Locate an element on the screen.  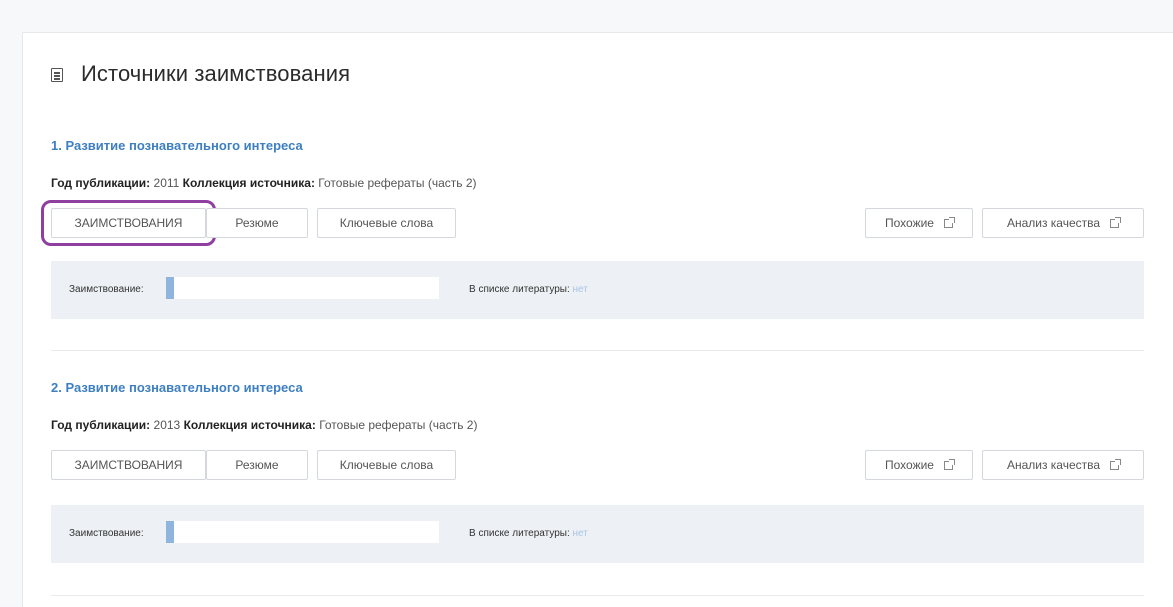
borrowings-button: ЗАИМСТВОВАНИЯ is located at coordinates (128, 465).